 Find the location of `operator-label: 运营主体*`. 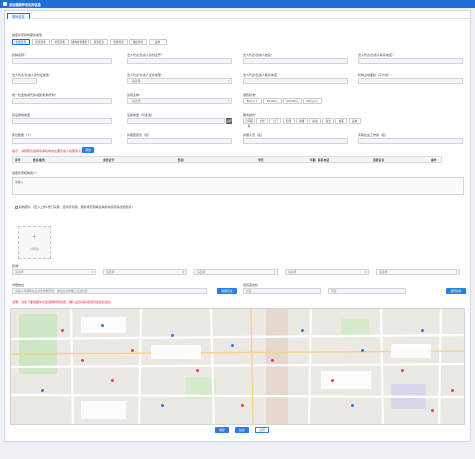

operator-label: 运营主体* is located at coordinates (134, 95).